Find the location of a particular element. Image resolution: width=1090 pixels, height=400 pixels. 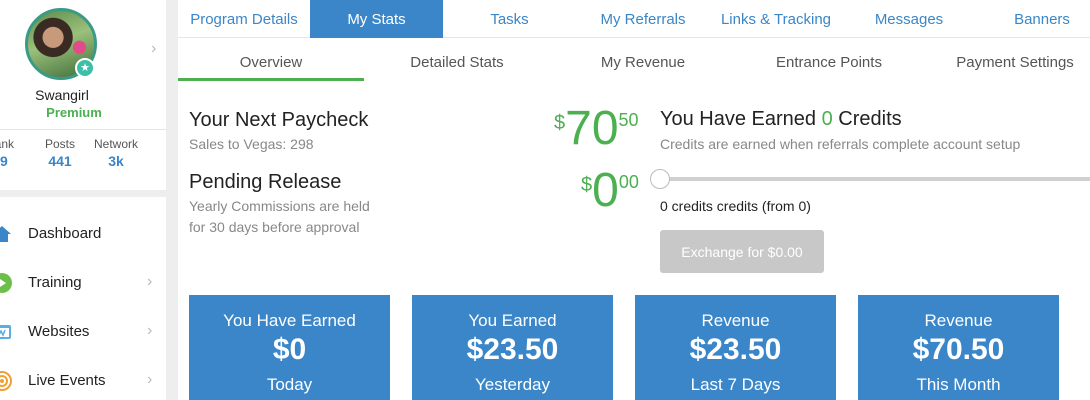

sidebar-item-label: Live Events is located at coordinates (67, 380).